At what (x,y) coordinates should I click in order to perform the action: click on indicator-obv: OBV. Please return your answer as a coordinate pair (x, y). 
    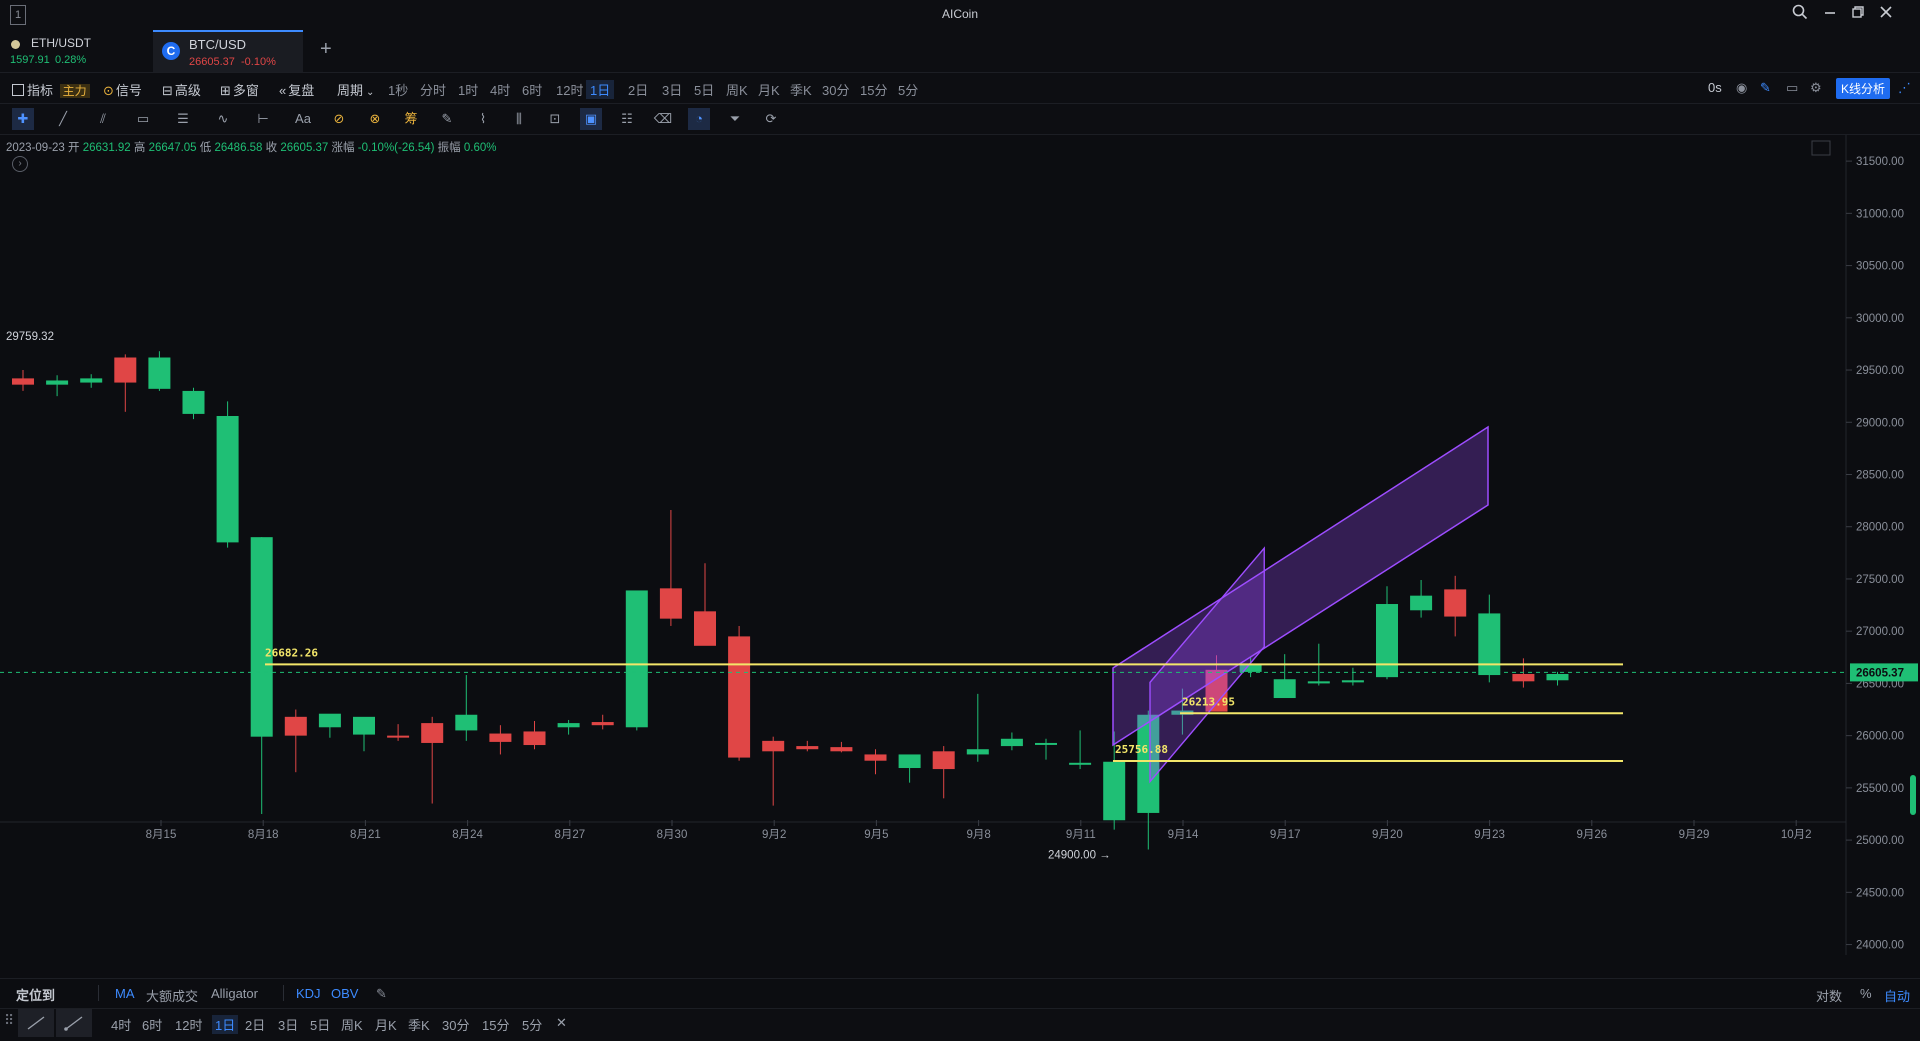
    Looking at the image, I should click on (344, 993).